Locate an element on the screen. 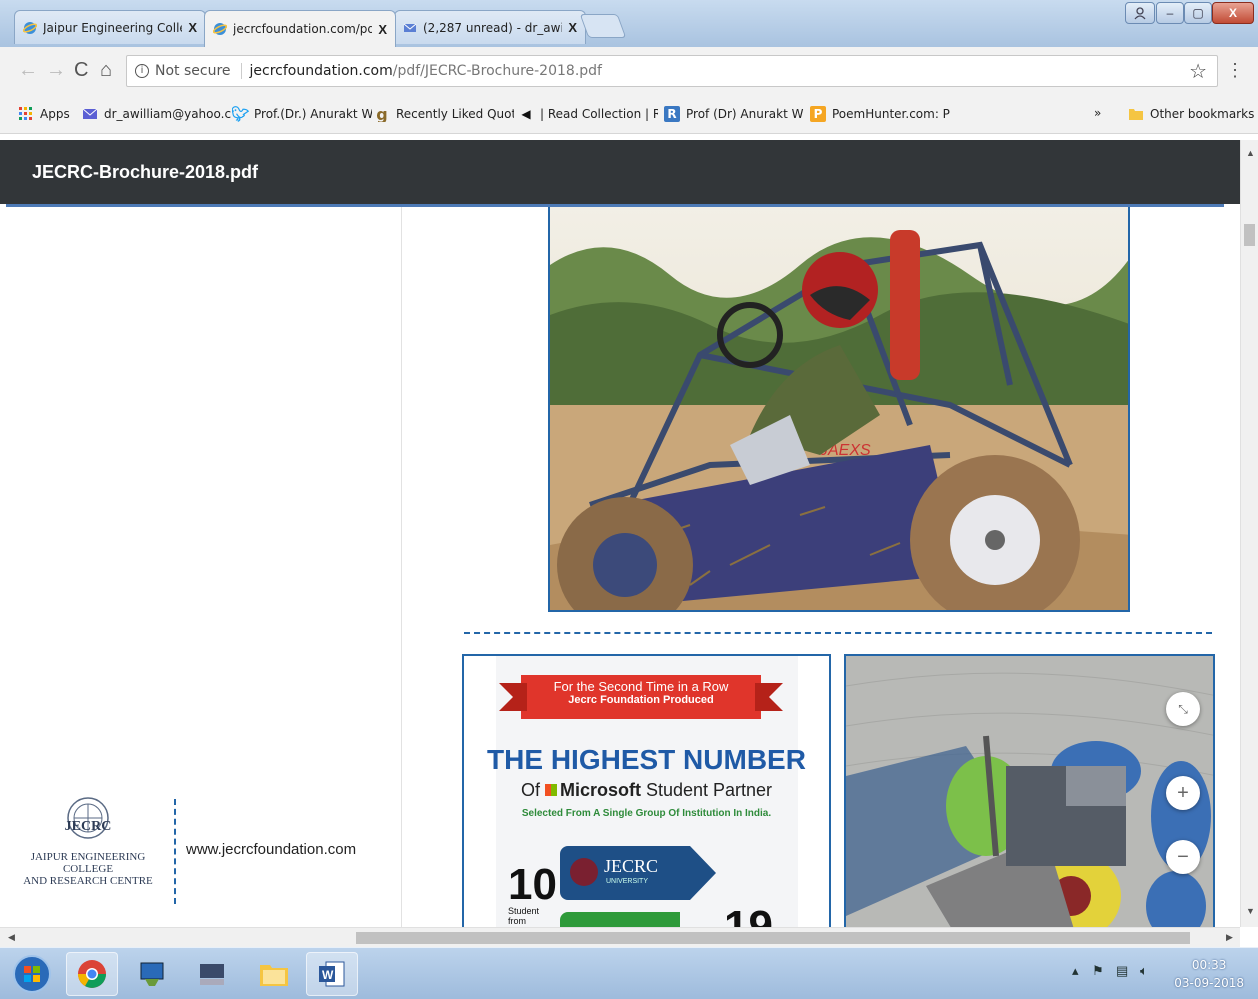  url-path: /pdf/JECRC-Brochure-2018.pdf is located at coordinates (497, 71).